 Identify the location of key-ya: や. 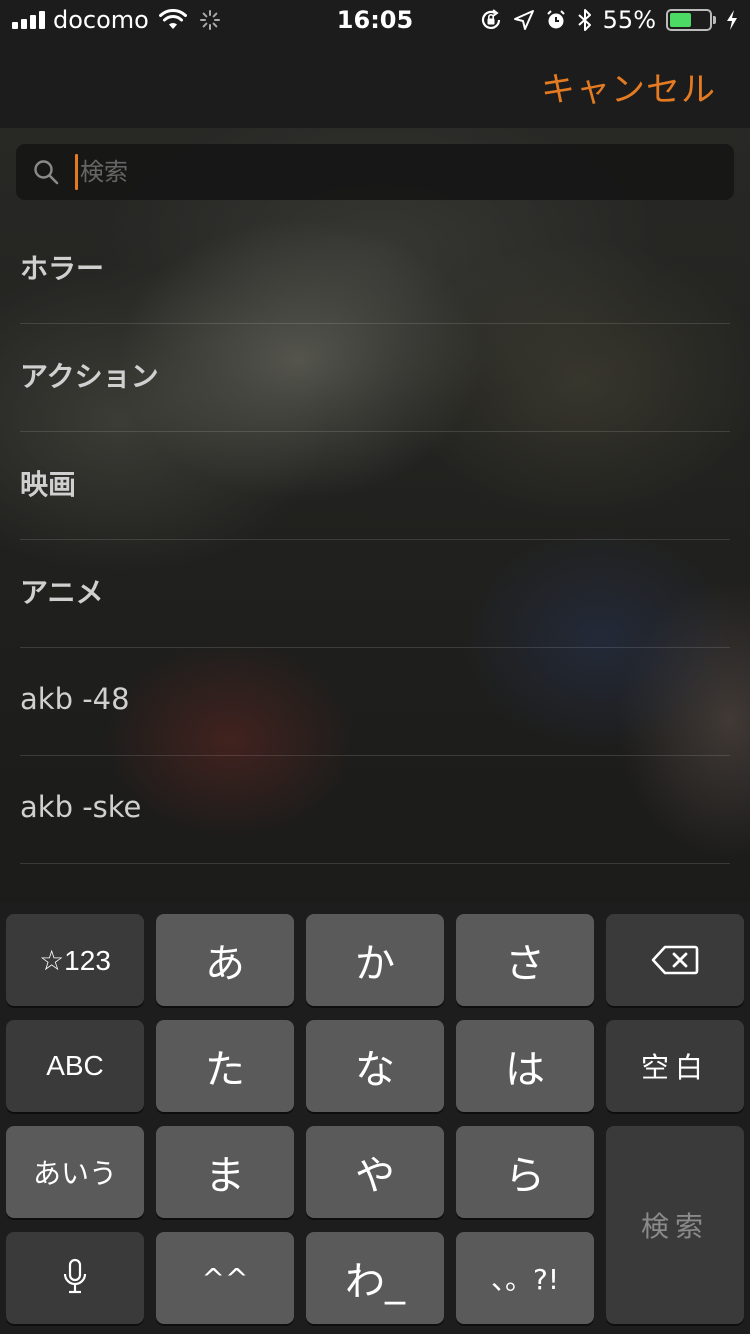
(375, 1172).